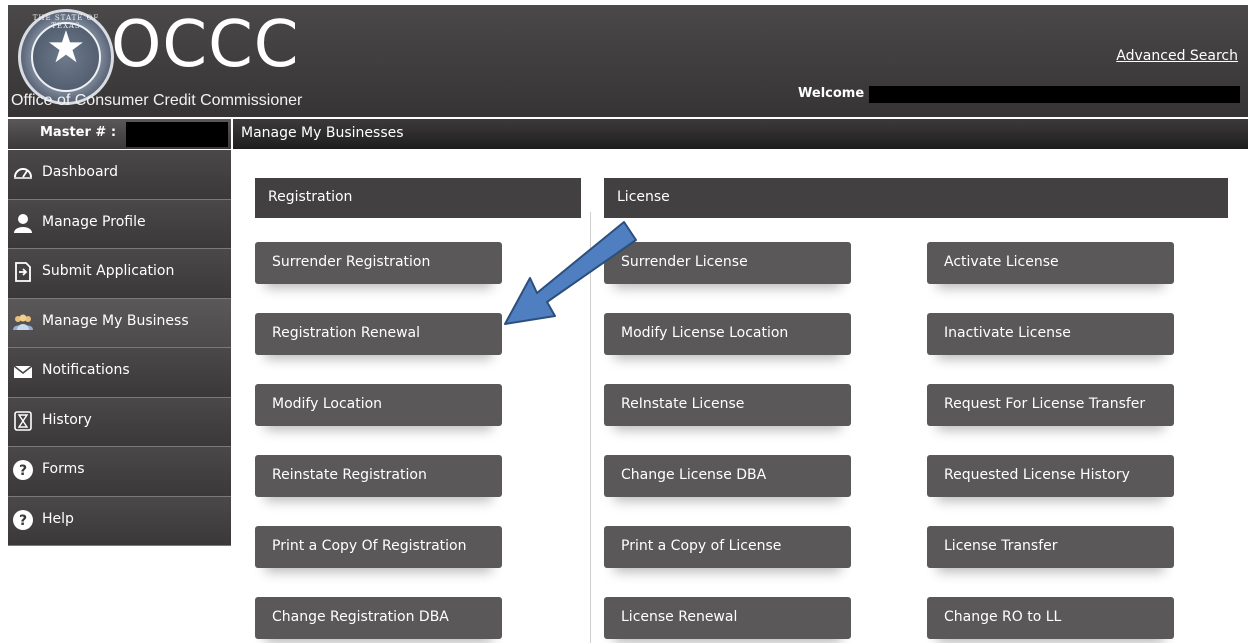  Describe the element at coordinates (63, 469) in the screenshot. I see `sidebar-item-label: Forms` at that location.